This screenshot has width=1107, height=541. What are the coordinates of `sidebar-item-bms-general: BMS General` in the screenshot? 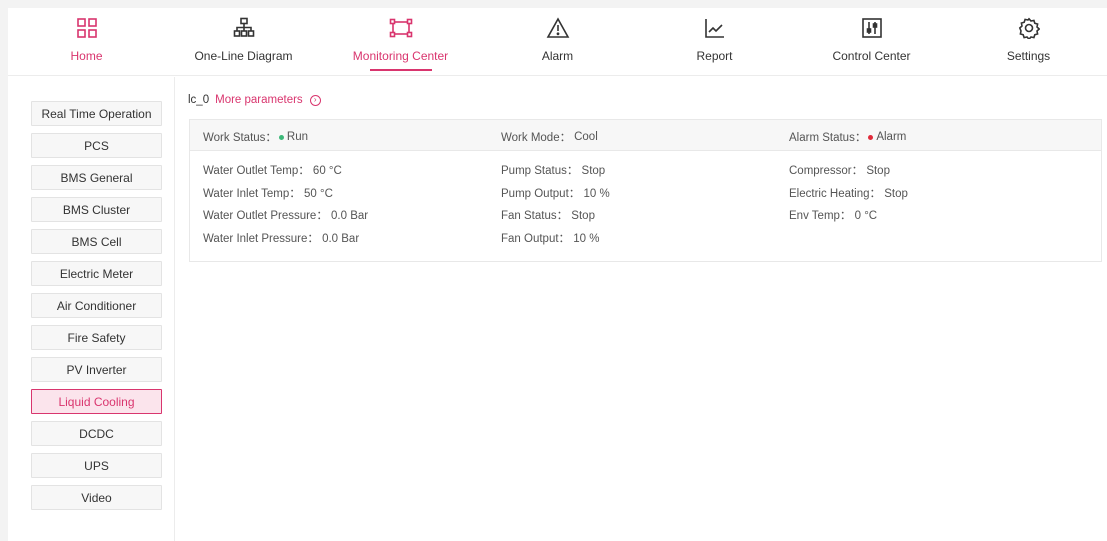 It's located at (96, 177).